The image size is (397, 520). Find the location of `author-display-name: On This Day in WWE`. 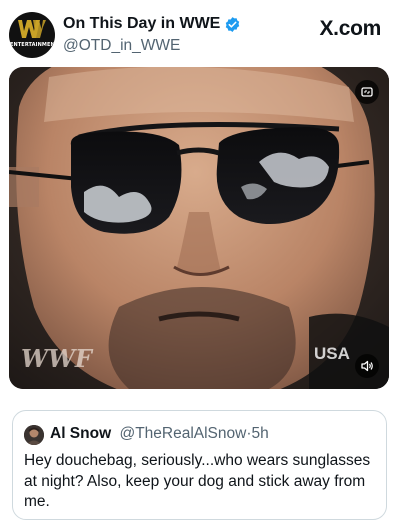

author-display-name: On This Day in WWE is located at coordinates (141, 24).